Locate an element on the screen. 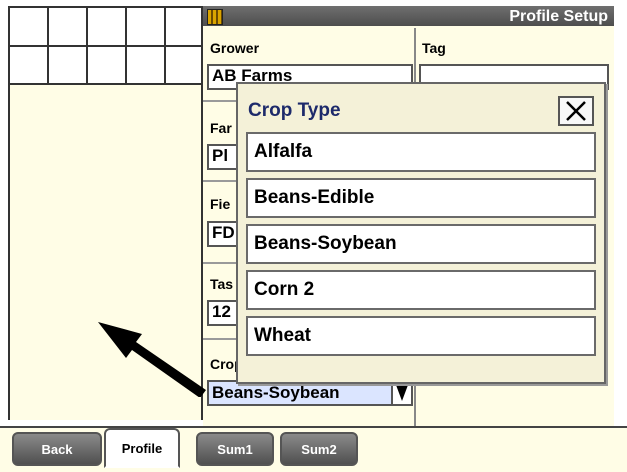 This screenshot has height=472, width=627. close-button is located at coordinates (576, 111).